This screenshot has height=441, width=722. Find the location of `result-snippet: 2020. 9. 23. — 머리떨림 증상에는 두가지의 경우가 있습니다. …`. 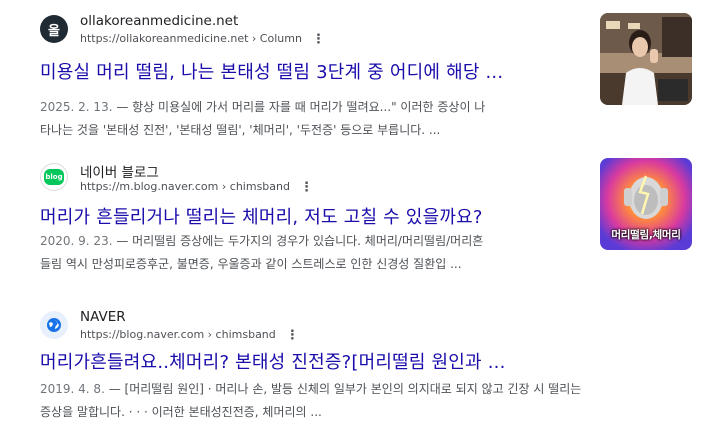

result-snippet: 2020. 9. 23. — 머리떨림 증상에는 두가지의 경우가 있습니다. … is located at coordinates (262, 252).